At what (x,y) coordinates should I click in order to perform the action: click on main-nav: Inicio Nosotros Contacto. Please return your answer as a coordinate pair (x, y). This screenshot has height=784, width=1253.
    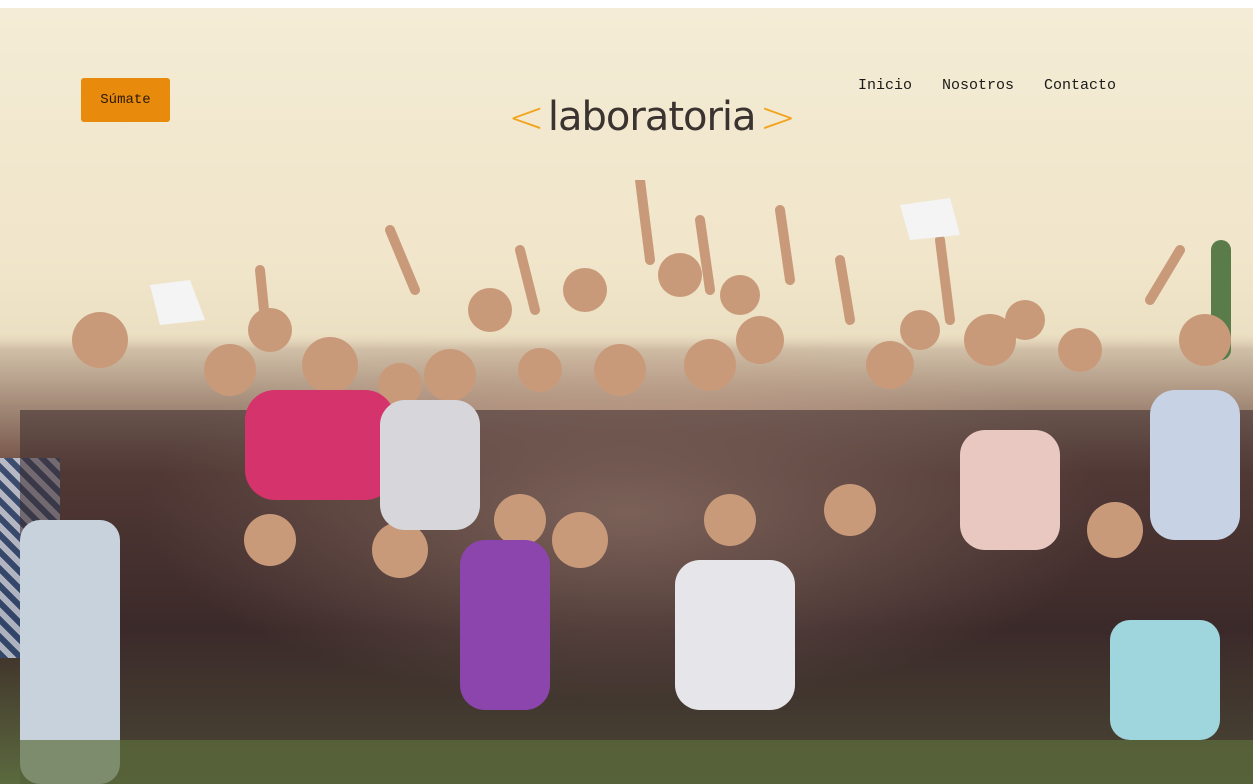
    Looking at the image, I should click on (987, 85).